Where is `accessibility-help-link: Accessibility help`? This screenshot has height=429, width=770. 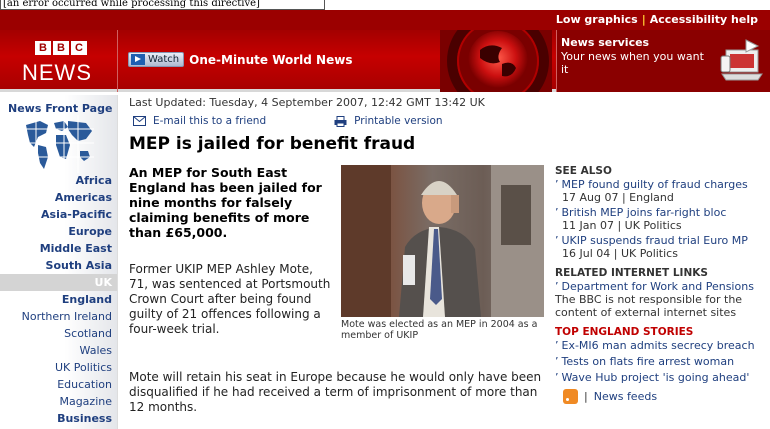 accessibility-help-link: Accessibility help is located at coordinates (704, 19).